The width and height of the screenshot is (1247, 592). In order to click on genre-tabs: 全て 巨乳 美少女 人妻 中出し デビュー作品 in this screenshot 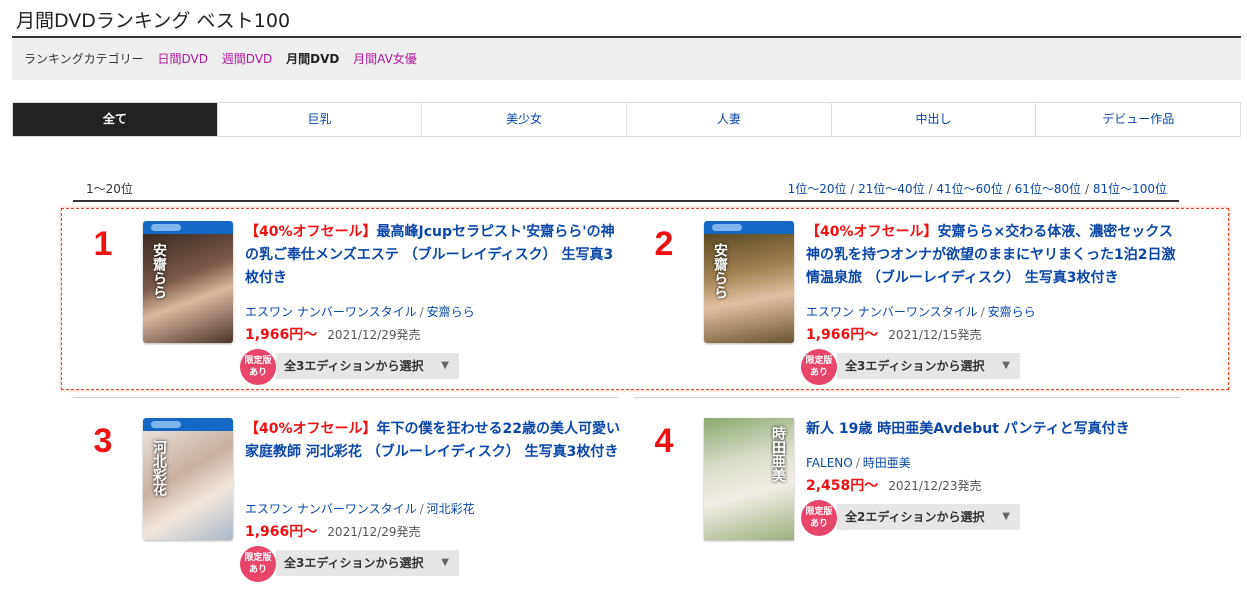, I will do `click(626, 119)`.